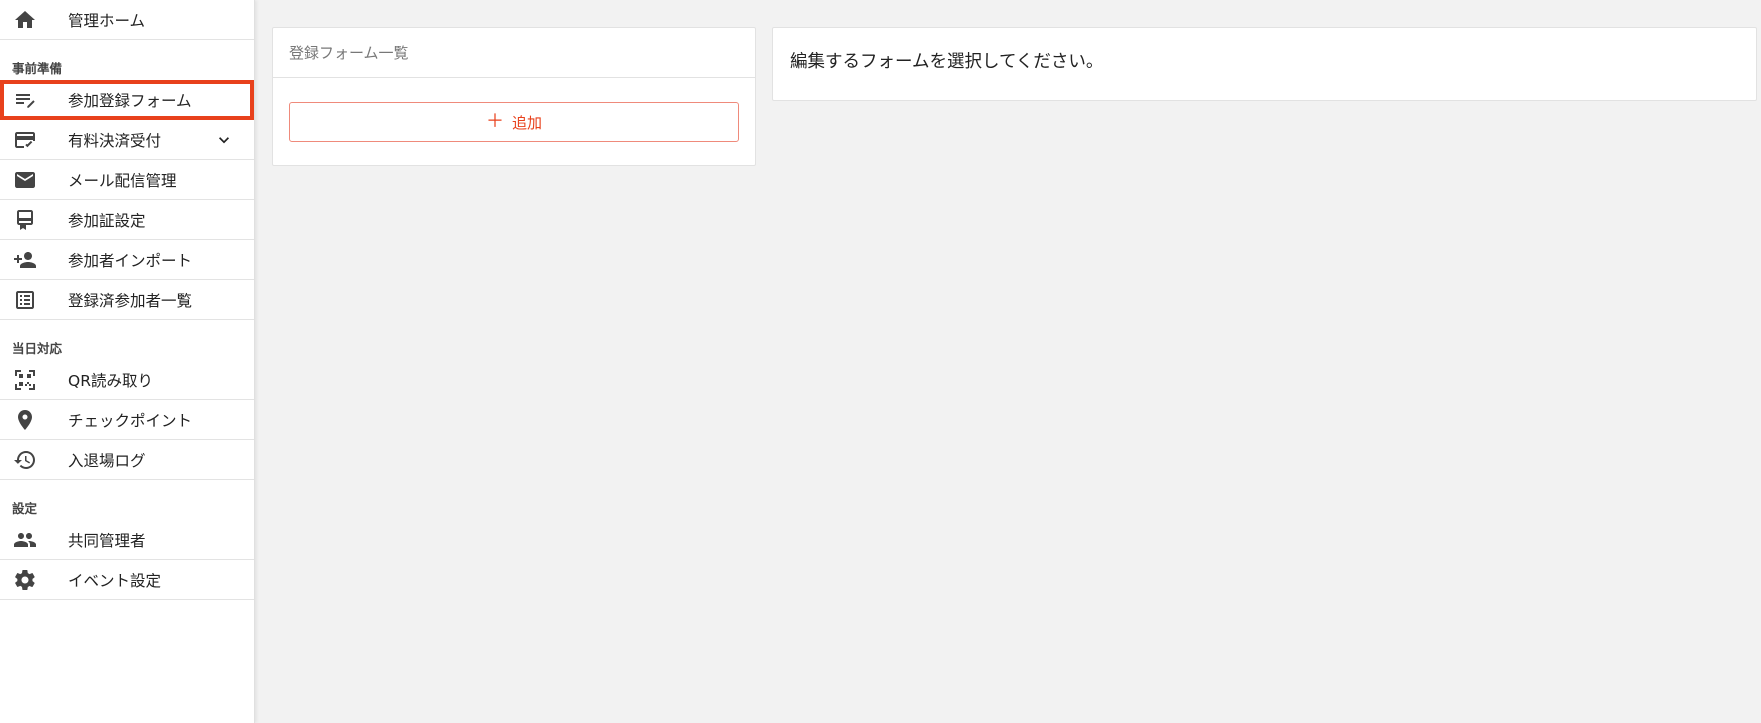  I want to click on sidebar-item-checkpoint: チェックポイント, so click(127, 420).